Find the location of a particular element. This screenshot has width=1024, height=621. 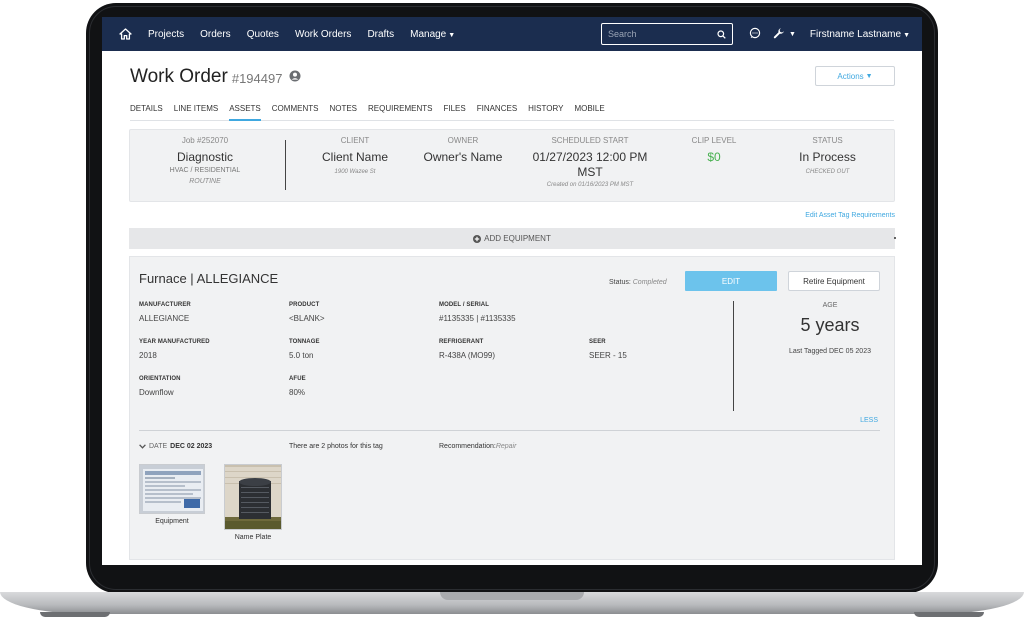

scheduled-timezone: MST is located at coordinates (590, 172).